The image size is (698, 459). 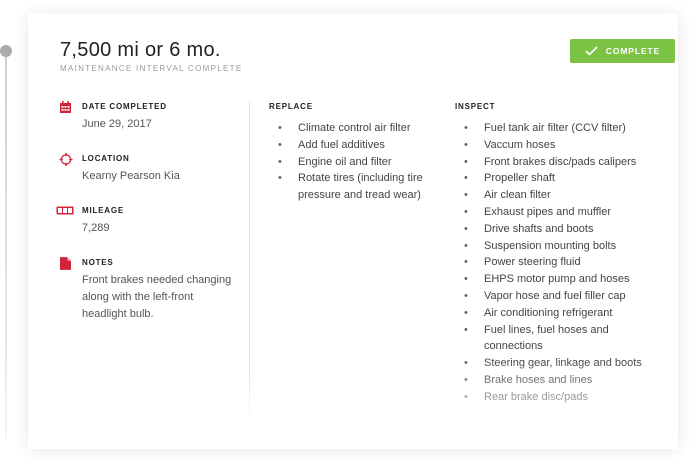 I want to click on odometer-icon, so click(x=65, y=210).